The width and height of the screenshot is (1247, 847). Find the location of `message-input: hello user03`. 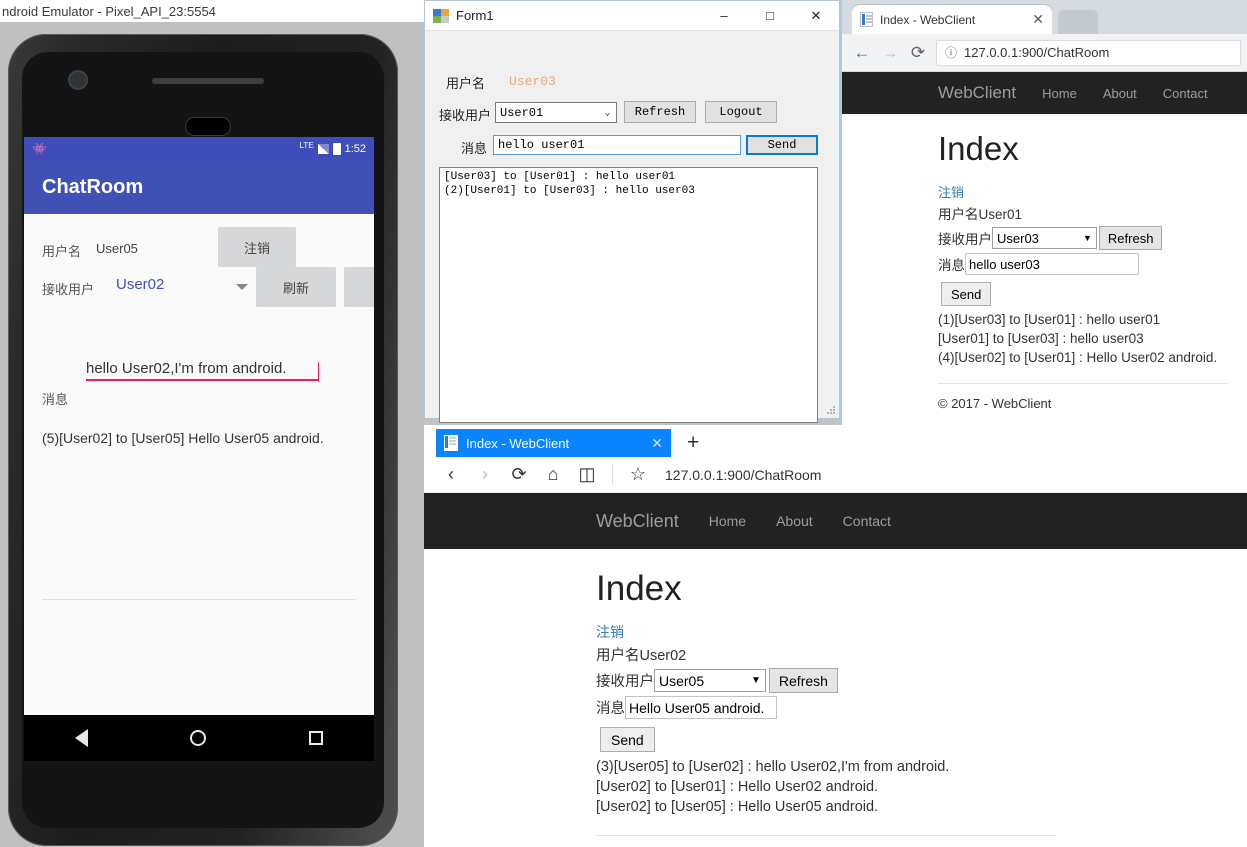

message-input: hello user03 is located at coordinates (1052, 264).